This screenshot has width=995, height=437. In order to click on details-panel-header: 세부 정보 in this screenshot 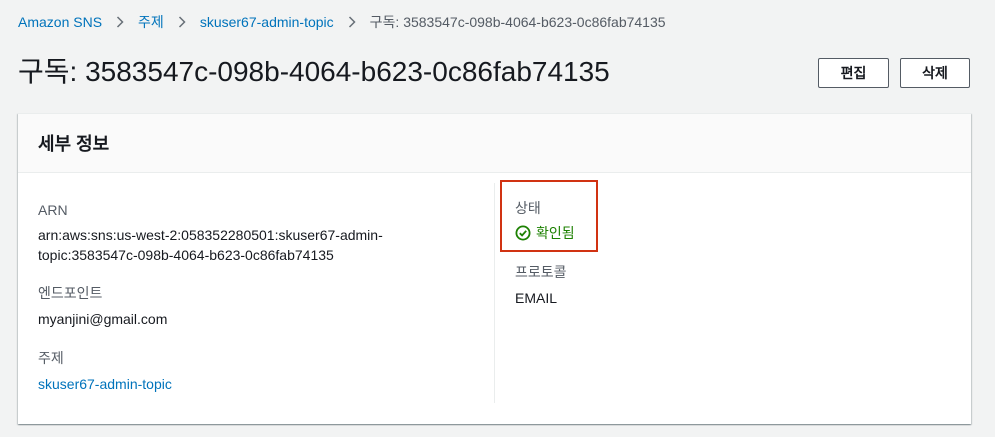, I will do `click(494, 143)`.